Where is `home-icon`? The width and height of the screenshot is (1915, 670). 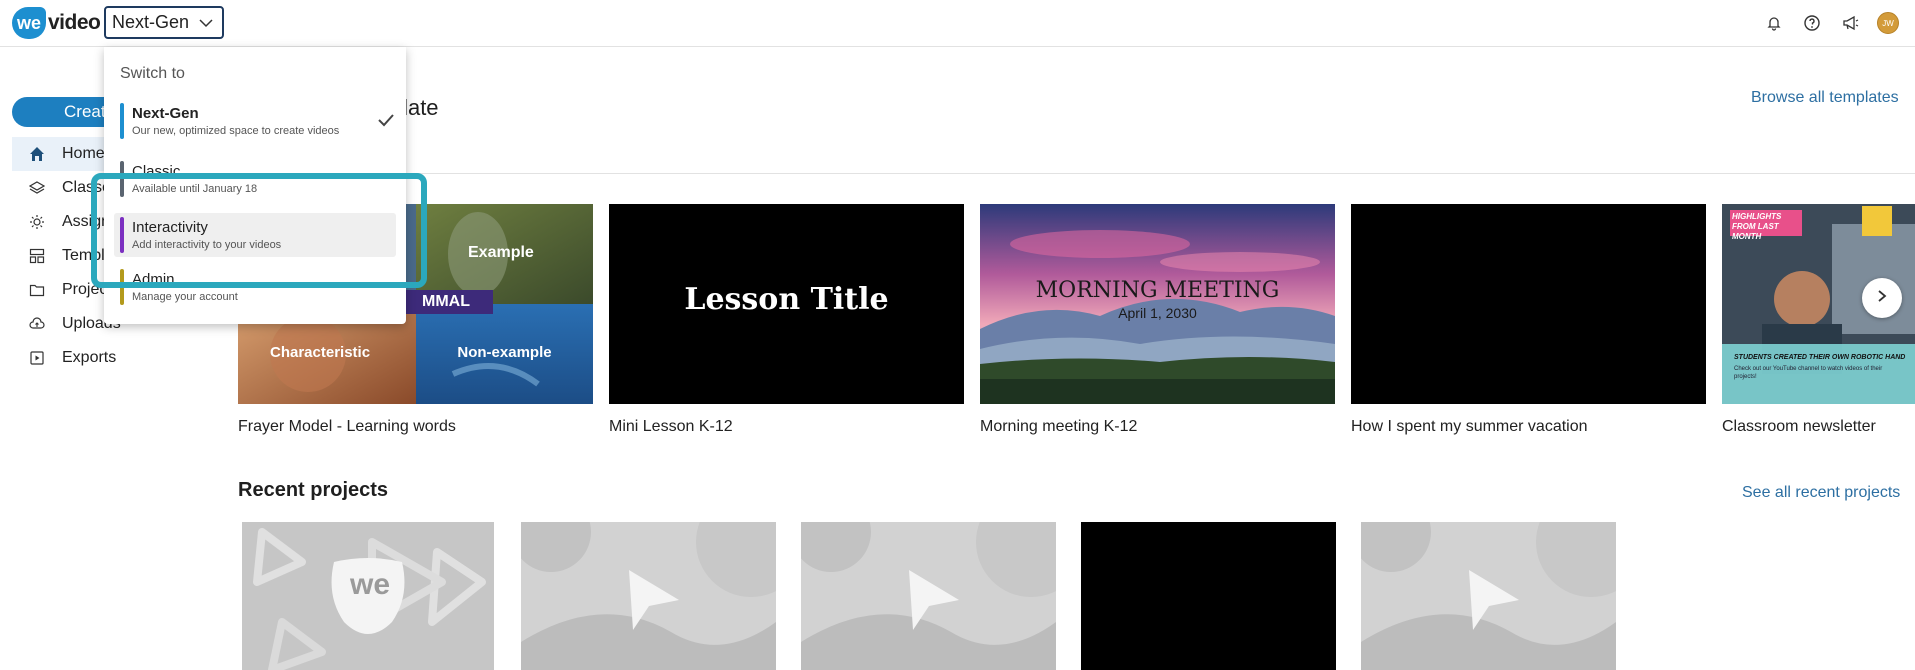 home-icon is located at coordinates (37, 154).